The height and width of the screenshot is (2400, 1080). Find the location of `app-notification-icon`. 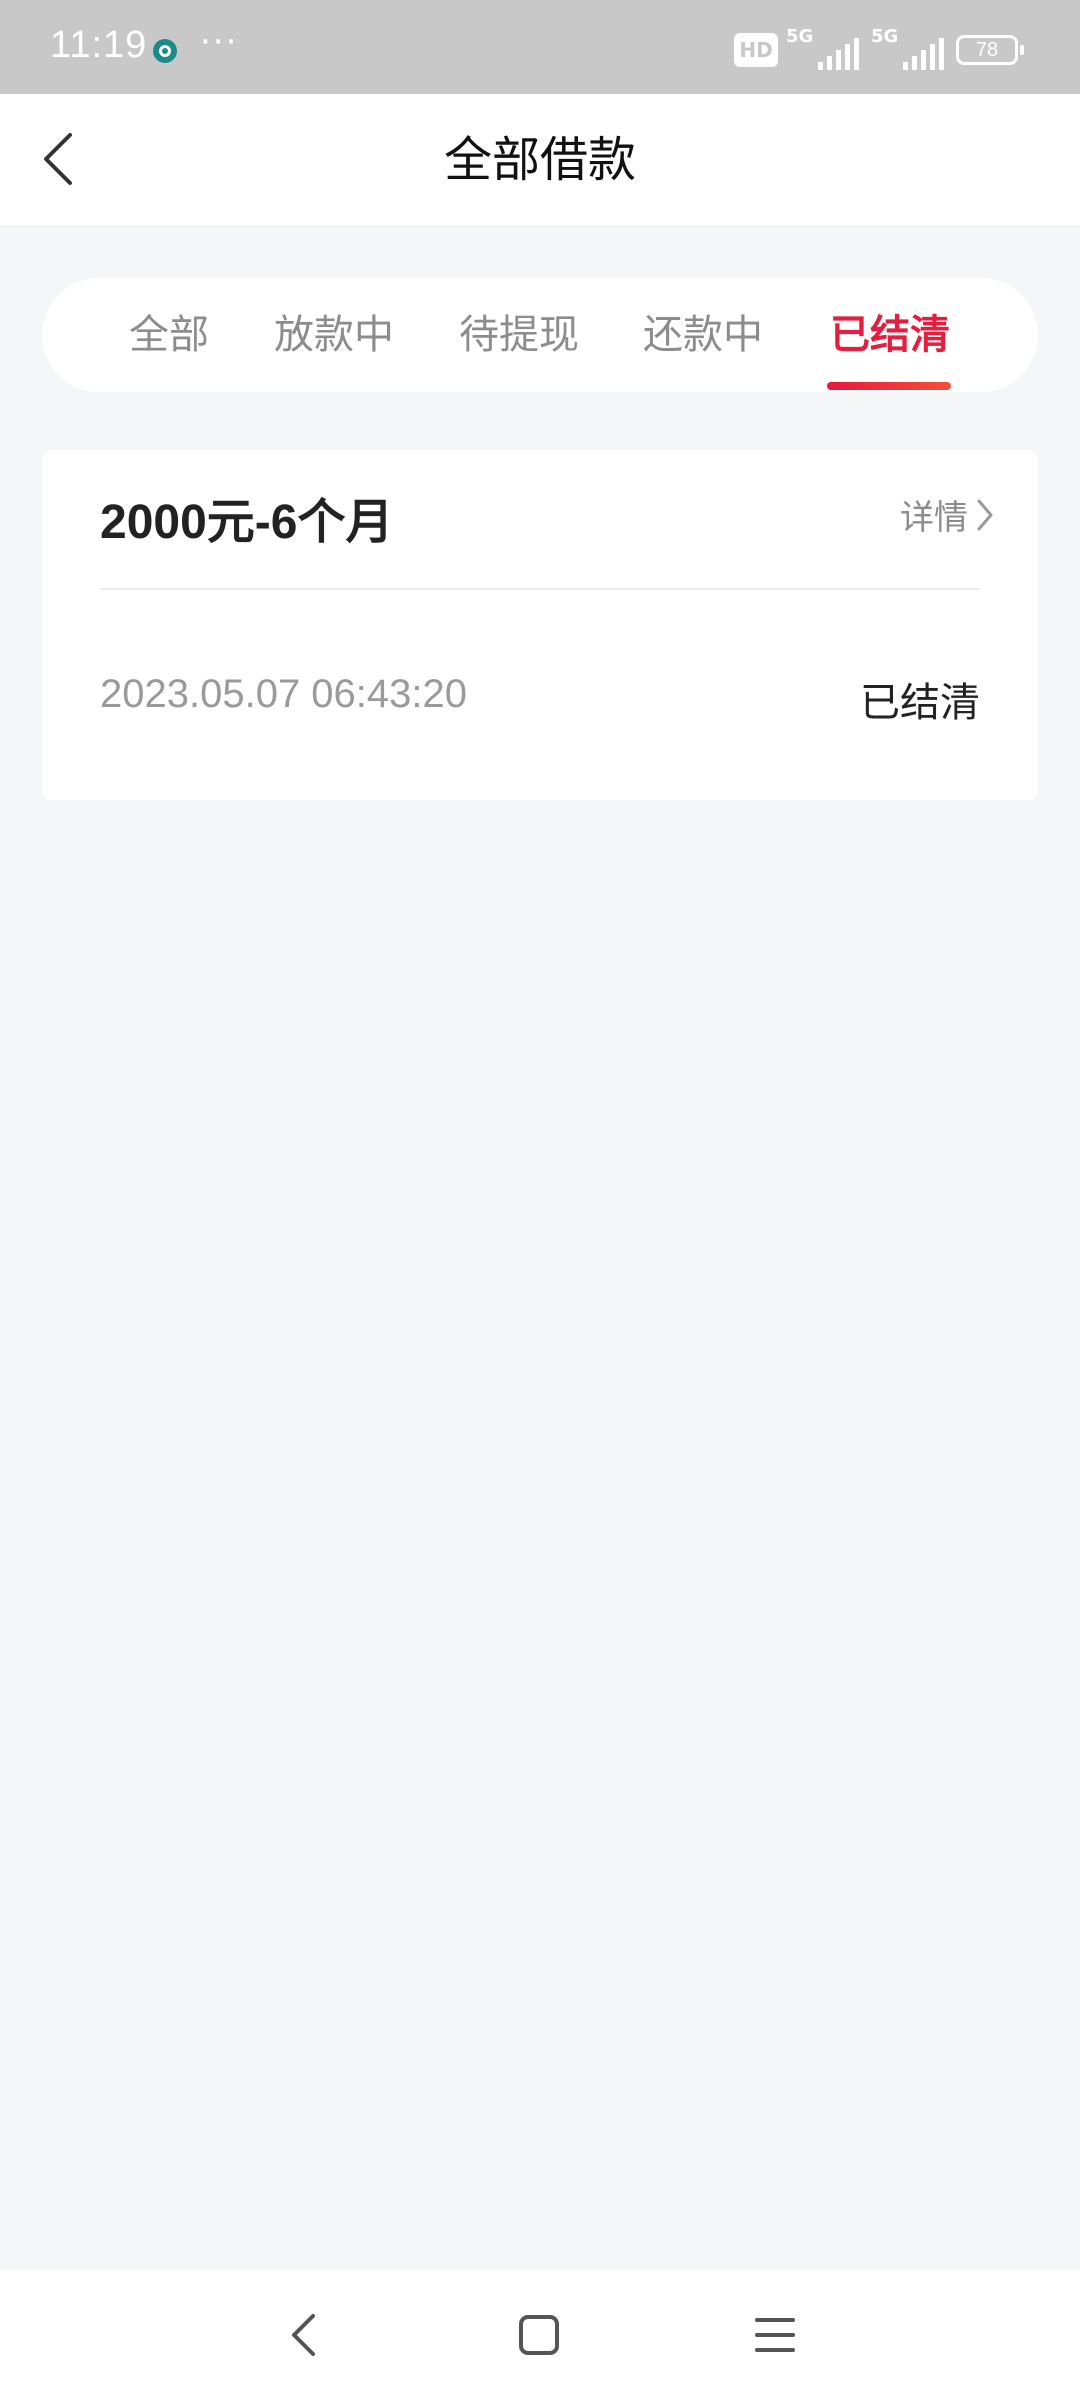

app-notification-icon is located at coordinates (165, 51).